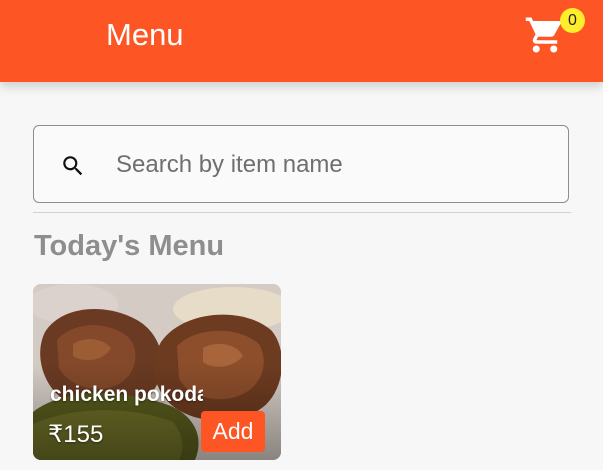  I want to click on search-box, so click(301, 164).